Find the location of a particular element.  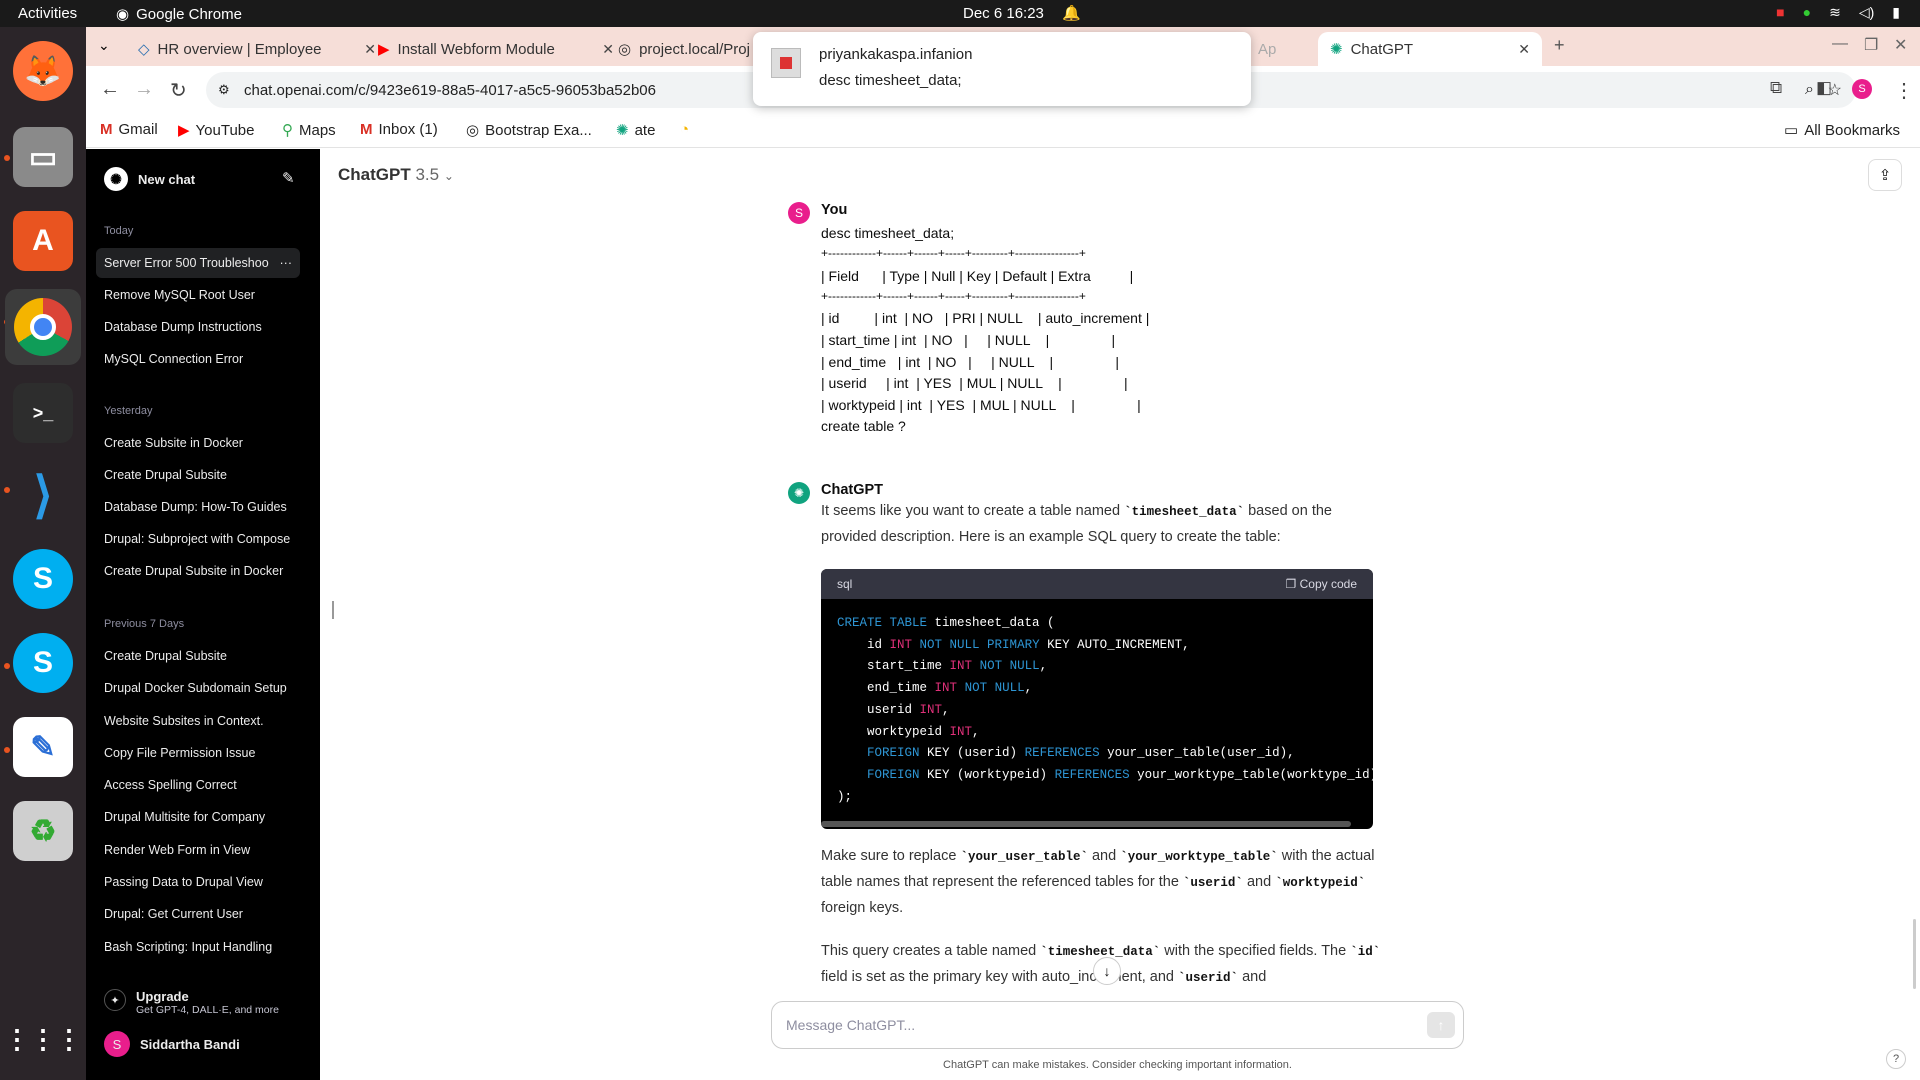

chat-item: Server Error 500 Troubleshoo ··· is located at coordinates (198, 263).